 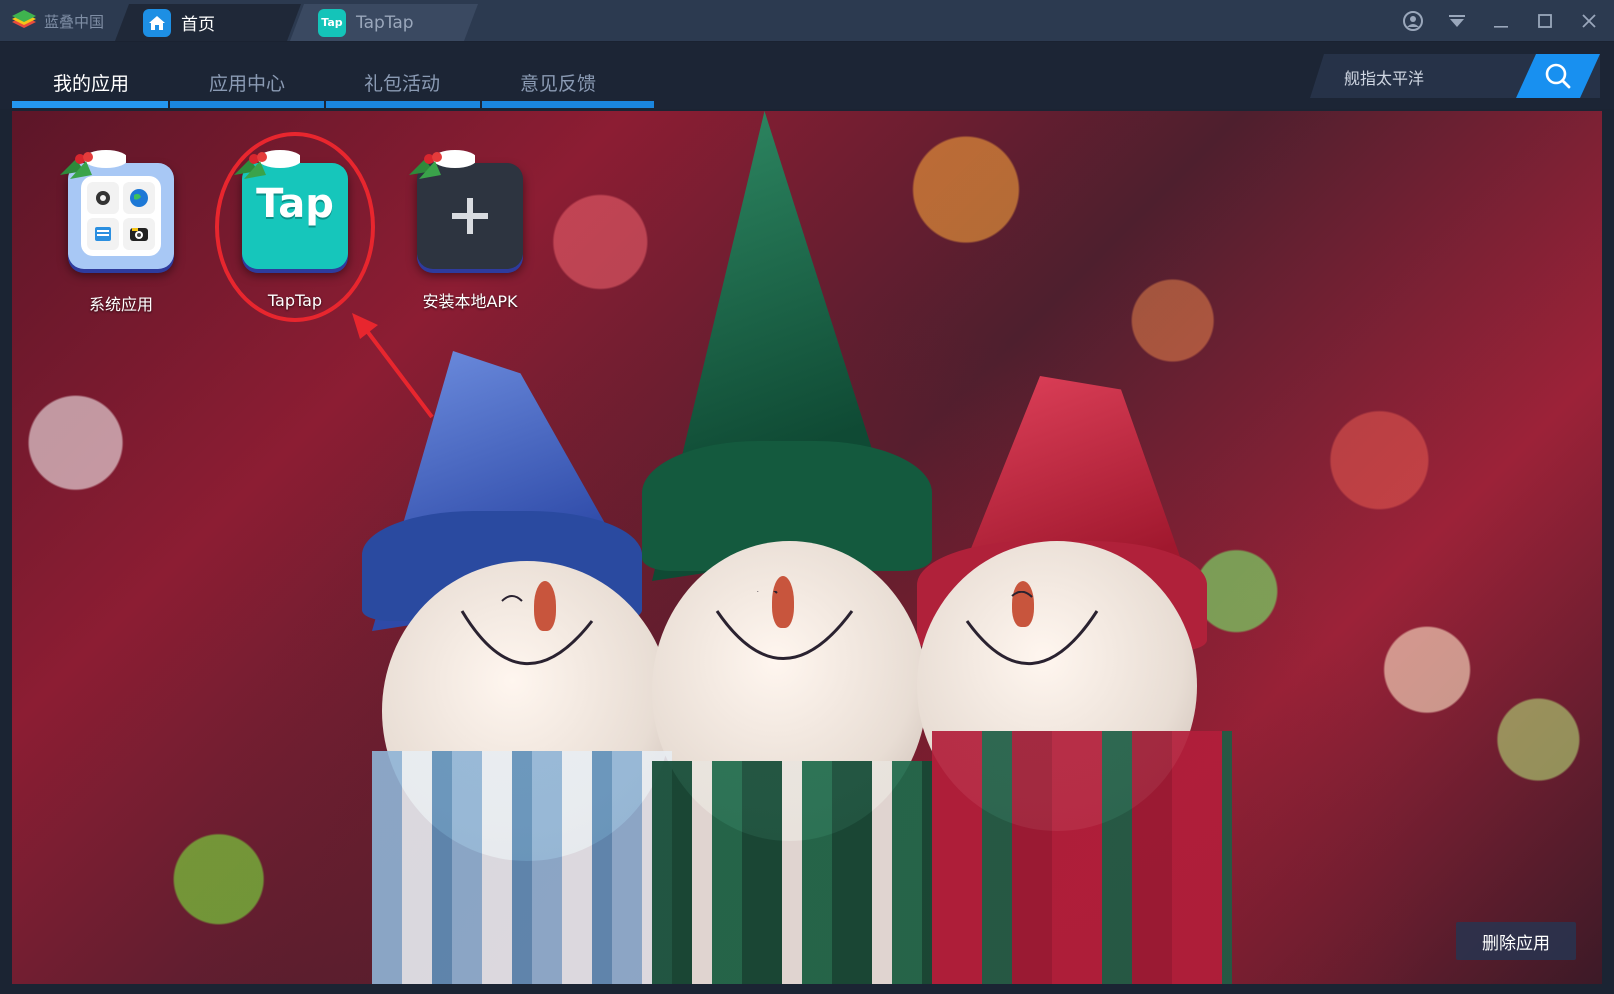 I want to click on camera-icon, so click(x=139, y=234).